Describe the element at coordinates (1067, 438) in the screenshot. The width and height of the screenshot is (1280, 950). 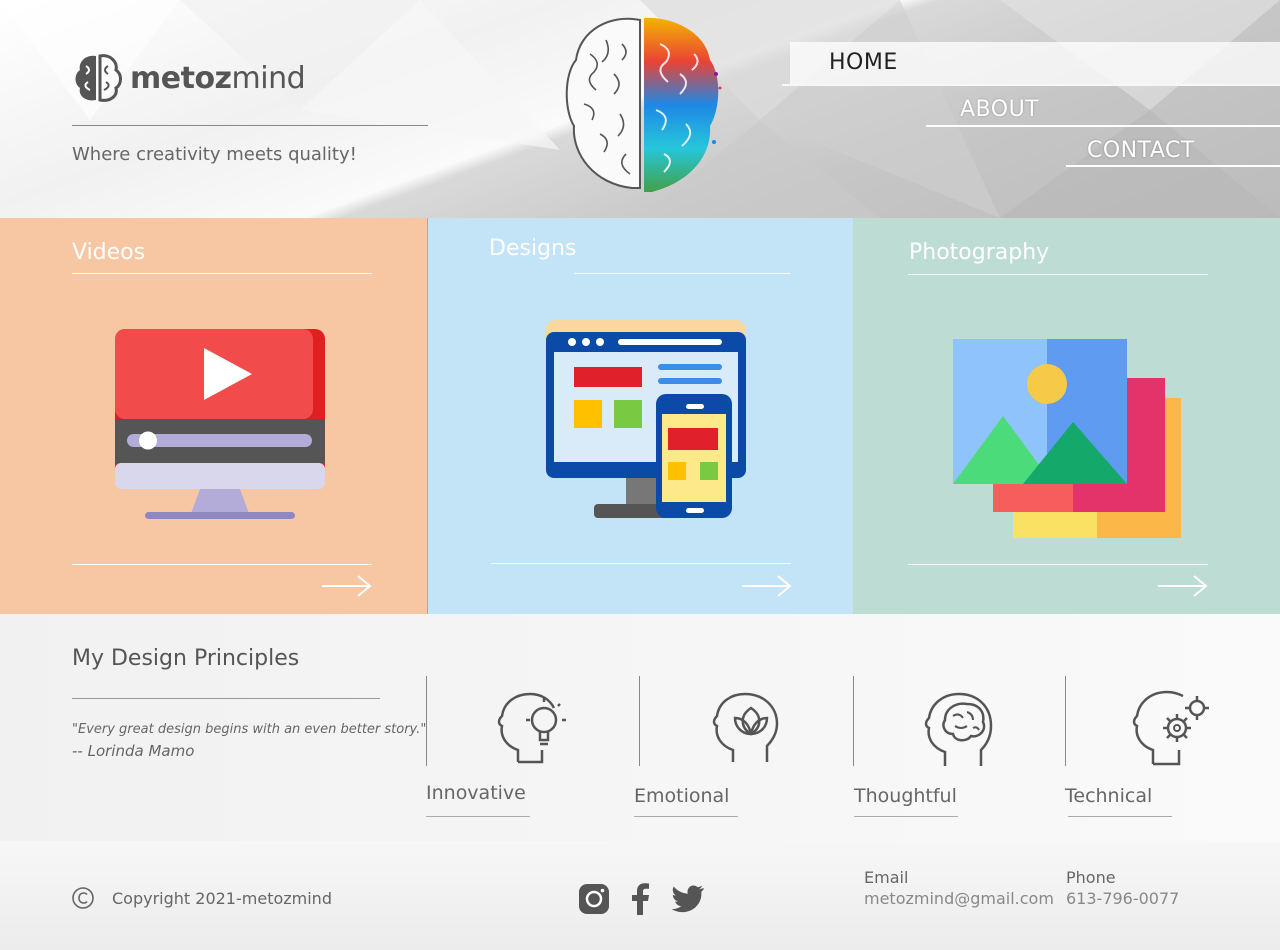
I see `photo-gallery-icon` at that location.